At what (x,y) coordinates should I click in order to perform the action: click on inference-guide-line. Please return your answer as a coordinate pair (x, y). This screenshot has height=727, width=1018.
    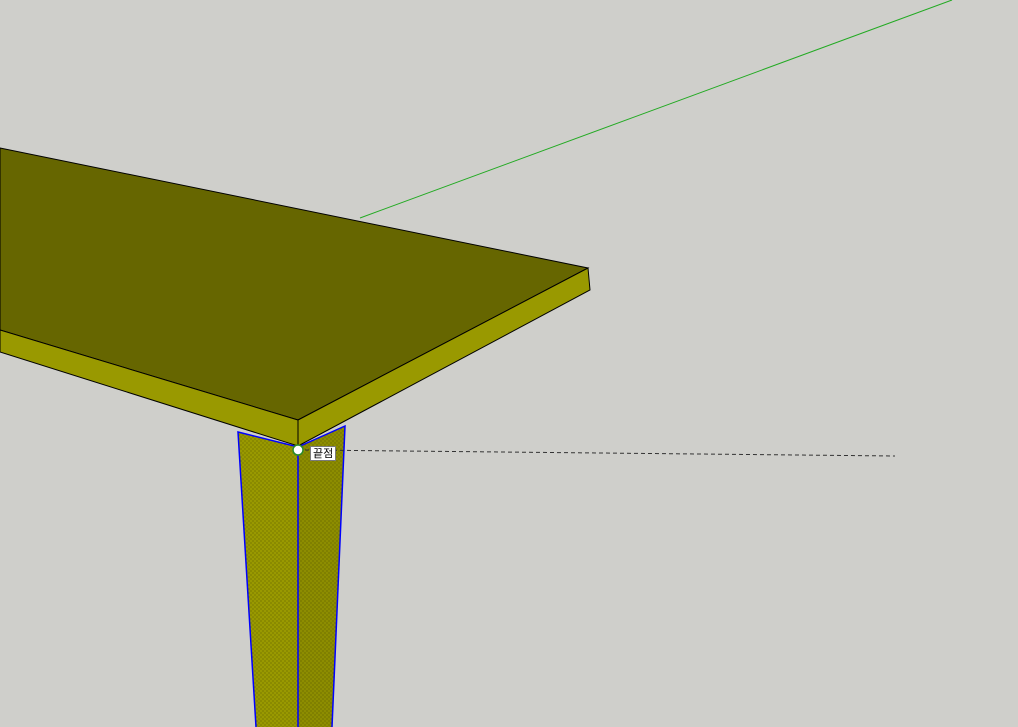
    Looking at the image, I should click on (600, 453).